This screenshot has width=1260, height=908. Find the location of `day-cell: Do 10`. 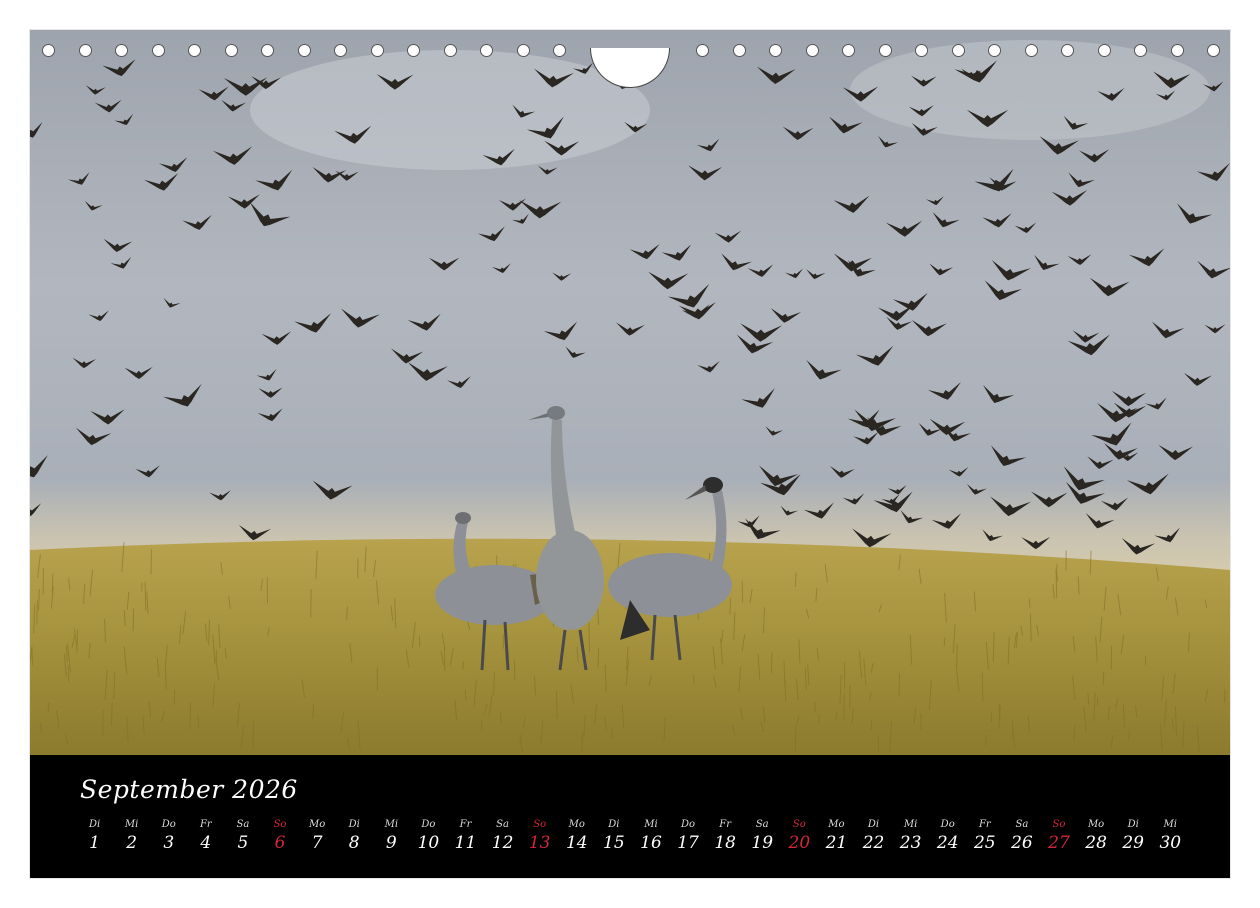

day-cell: Do 10 is located at coordinates (428, 836).